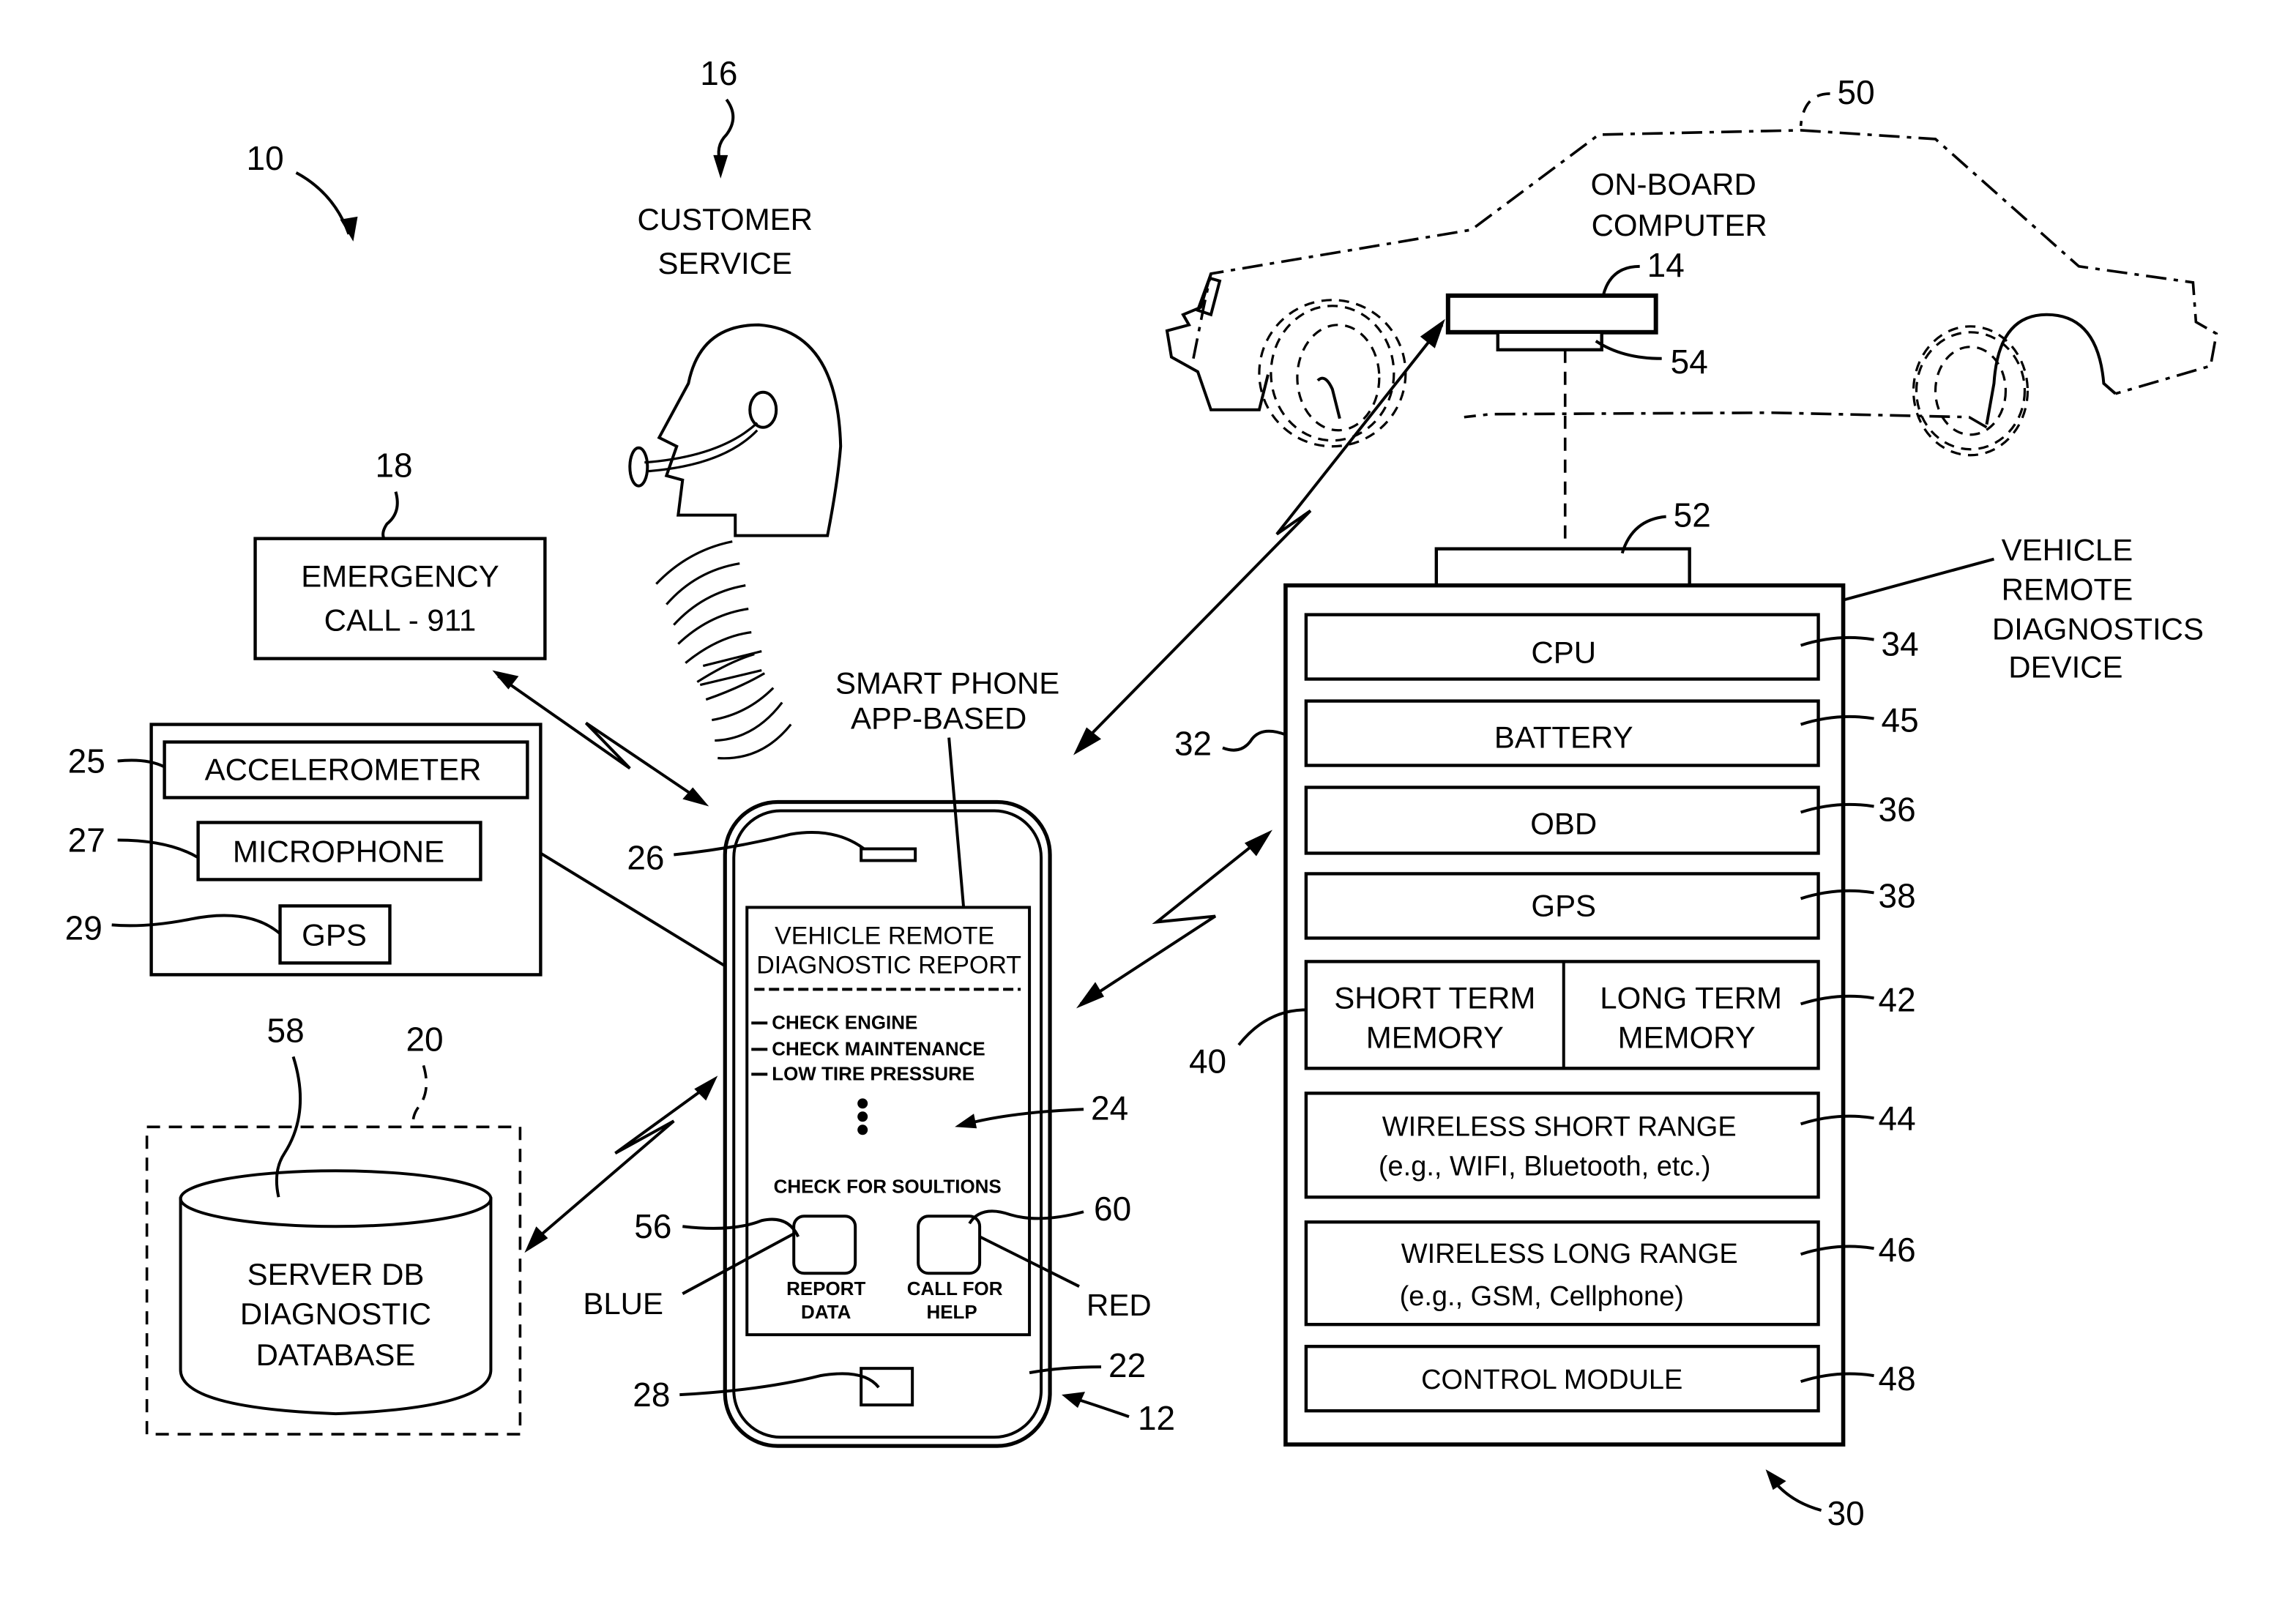 This screenshot has width=2296, height=1604. Describe the element at coordinates (955, 1288) in the screenshot. I see `call-for-help-label-line1: CALL FOR` at that location.